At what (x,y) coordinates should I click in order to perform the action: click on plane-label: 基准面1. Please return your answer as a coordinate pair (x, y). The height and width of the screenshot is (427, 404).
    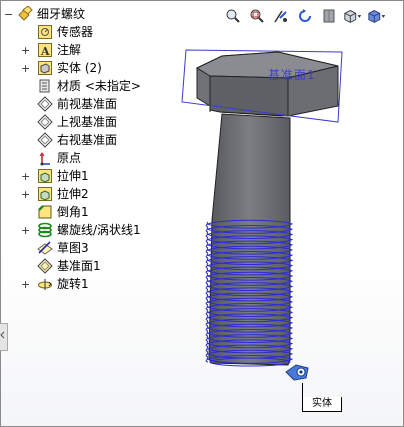
    Looking at the image, I should click on (292, 75).